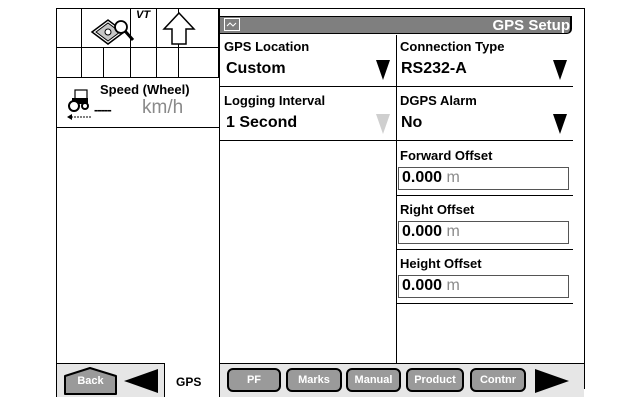  Describe the element at coordinates (179, 28) in the screenshot. I see `up-arrow-icon` at that location.